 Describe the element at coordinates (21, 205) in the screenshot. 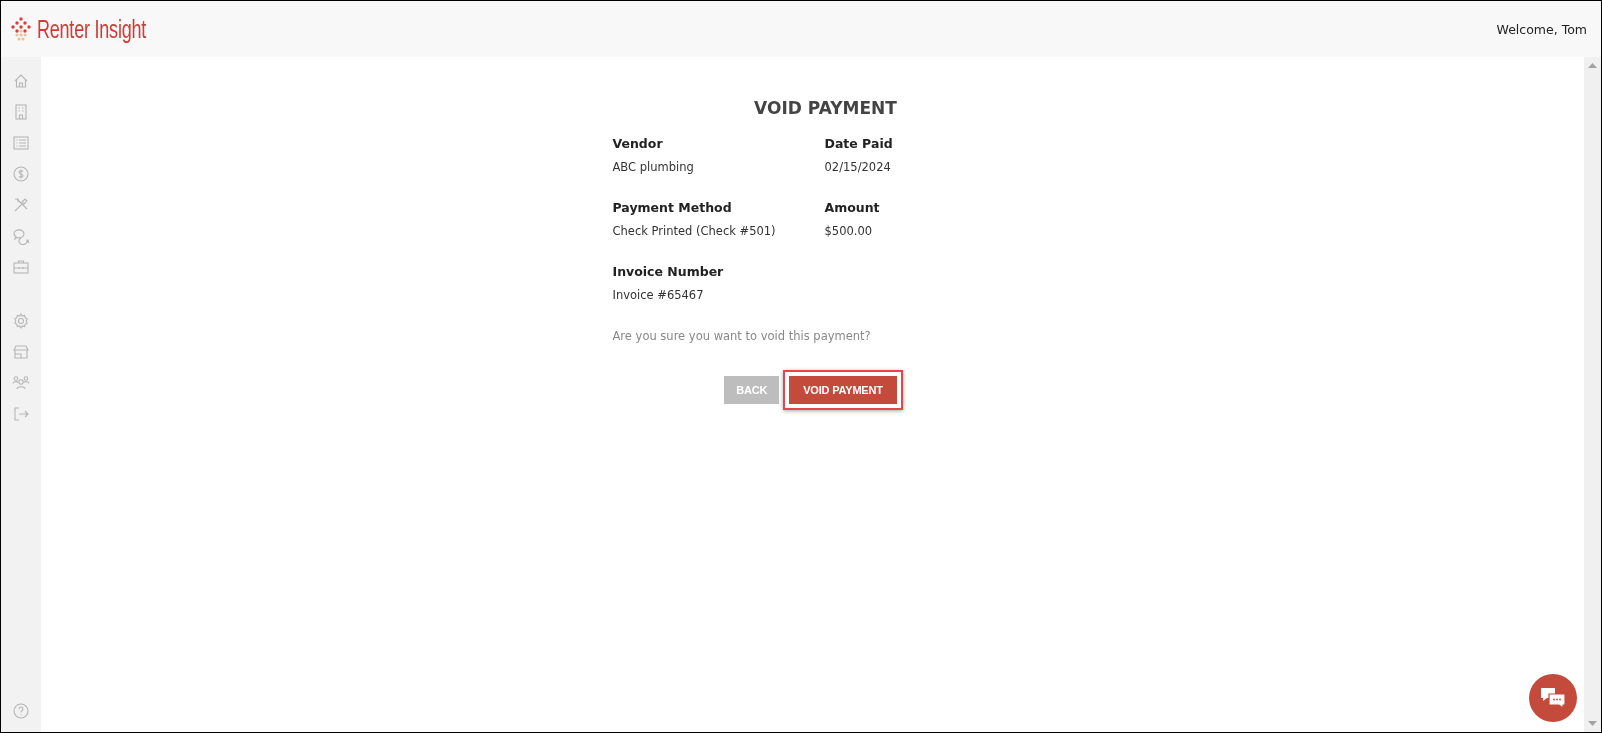

I see `tools-icon` at that location.